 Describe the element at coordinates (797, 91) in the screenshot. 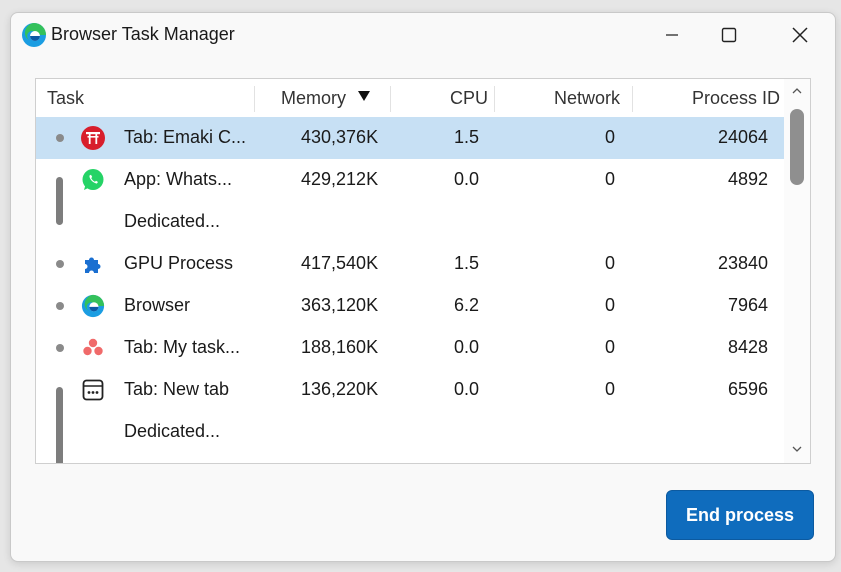

I see `scroll-up-arrow-icon` at that location.